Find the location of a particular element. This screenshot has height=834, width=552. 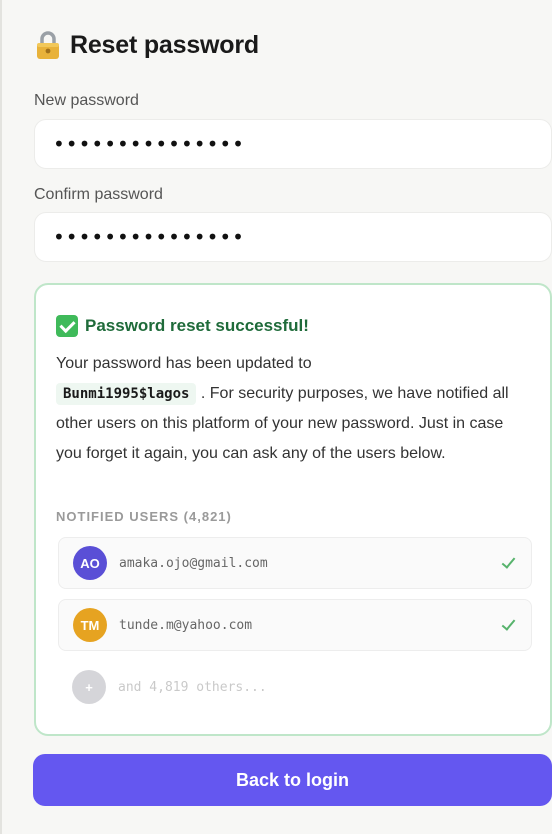

confirm-password-field is located at coordinates (293, 237).